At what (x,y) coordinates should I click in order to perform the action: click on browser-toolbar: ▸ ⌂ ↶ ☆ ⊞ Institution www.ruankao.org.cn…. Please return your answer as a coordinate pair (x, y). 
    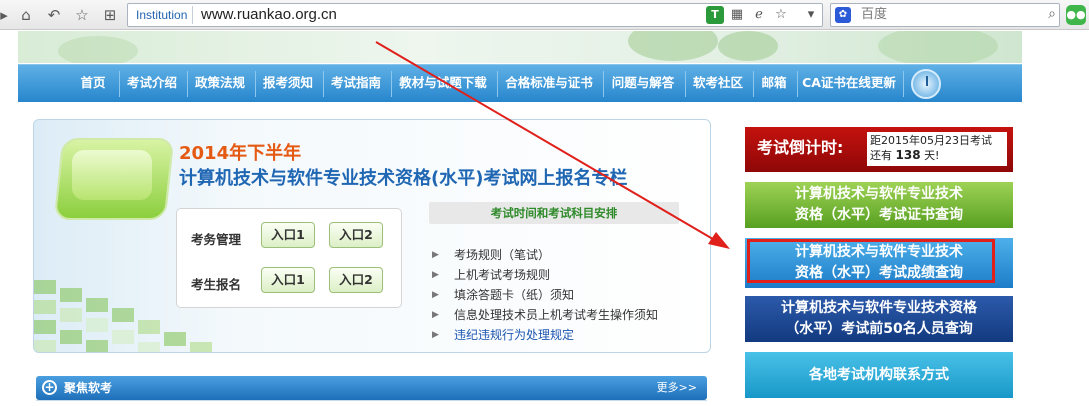
    Looking at the image, I should click on (544, 15).